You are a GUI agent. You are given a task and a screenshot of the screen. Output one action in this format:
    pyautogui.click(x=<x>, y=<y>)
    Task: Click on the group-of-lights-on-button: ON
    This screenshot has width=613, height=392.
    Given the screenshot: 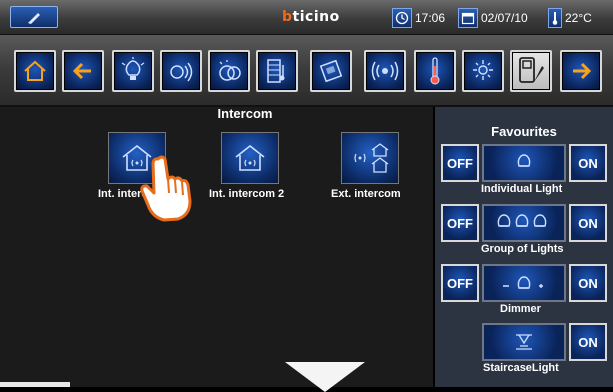 What is the action you would take?
    pyautogui.click(x=588, y=223)
    